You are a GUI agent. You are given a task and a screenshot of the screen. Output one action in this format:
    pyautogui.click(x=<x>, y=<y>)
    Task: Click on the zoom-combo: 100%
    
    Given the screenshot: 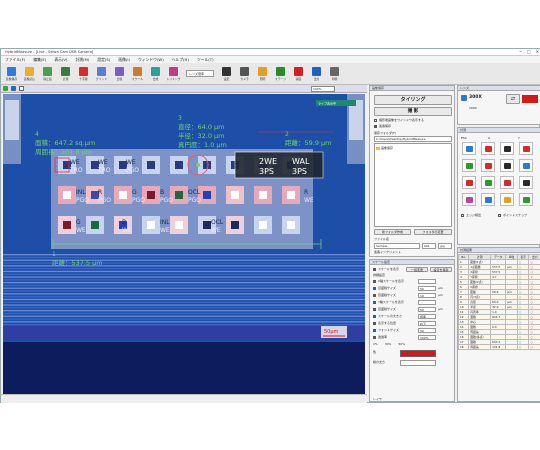 What is the action you would take?
    pyautogui.click(x=323, y=89)
    